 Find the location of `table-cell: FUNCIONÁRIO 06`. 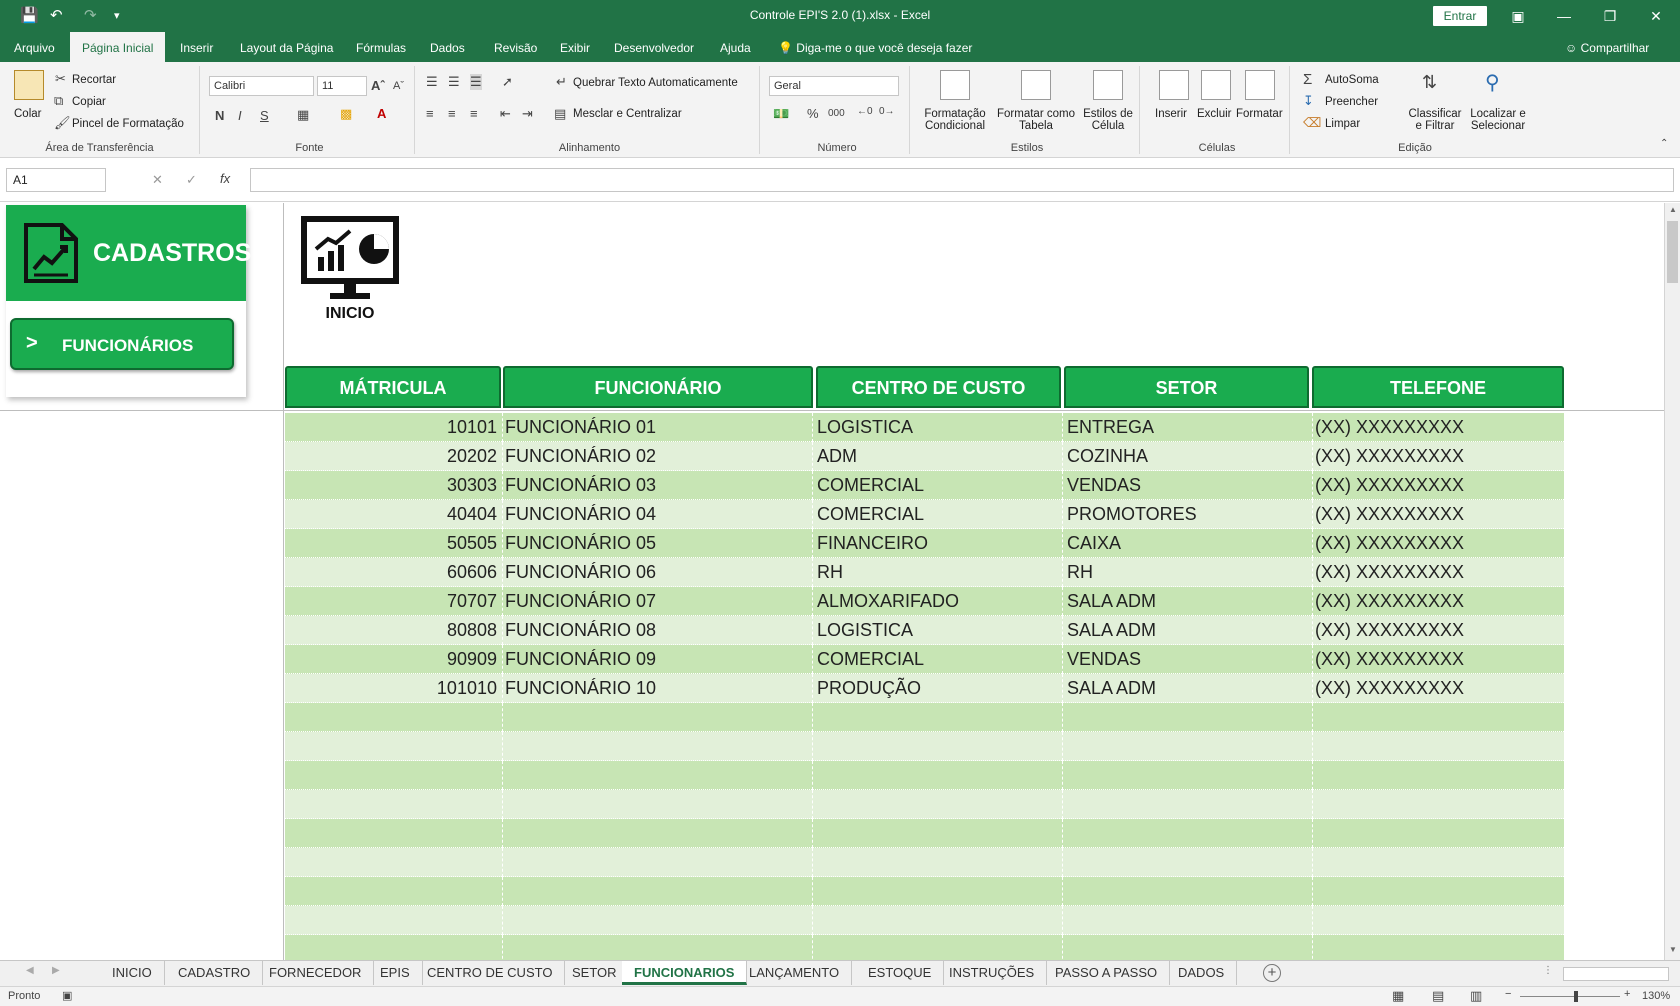

table-cell: FUNCIONÁRIO 06 is located at coordinates (650, 572).